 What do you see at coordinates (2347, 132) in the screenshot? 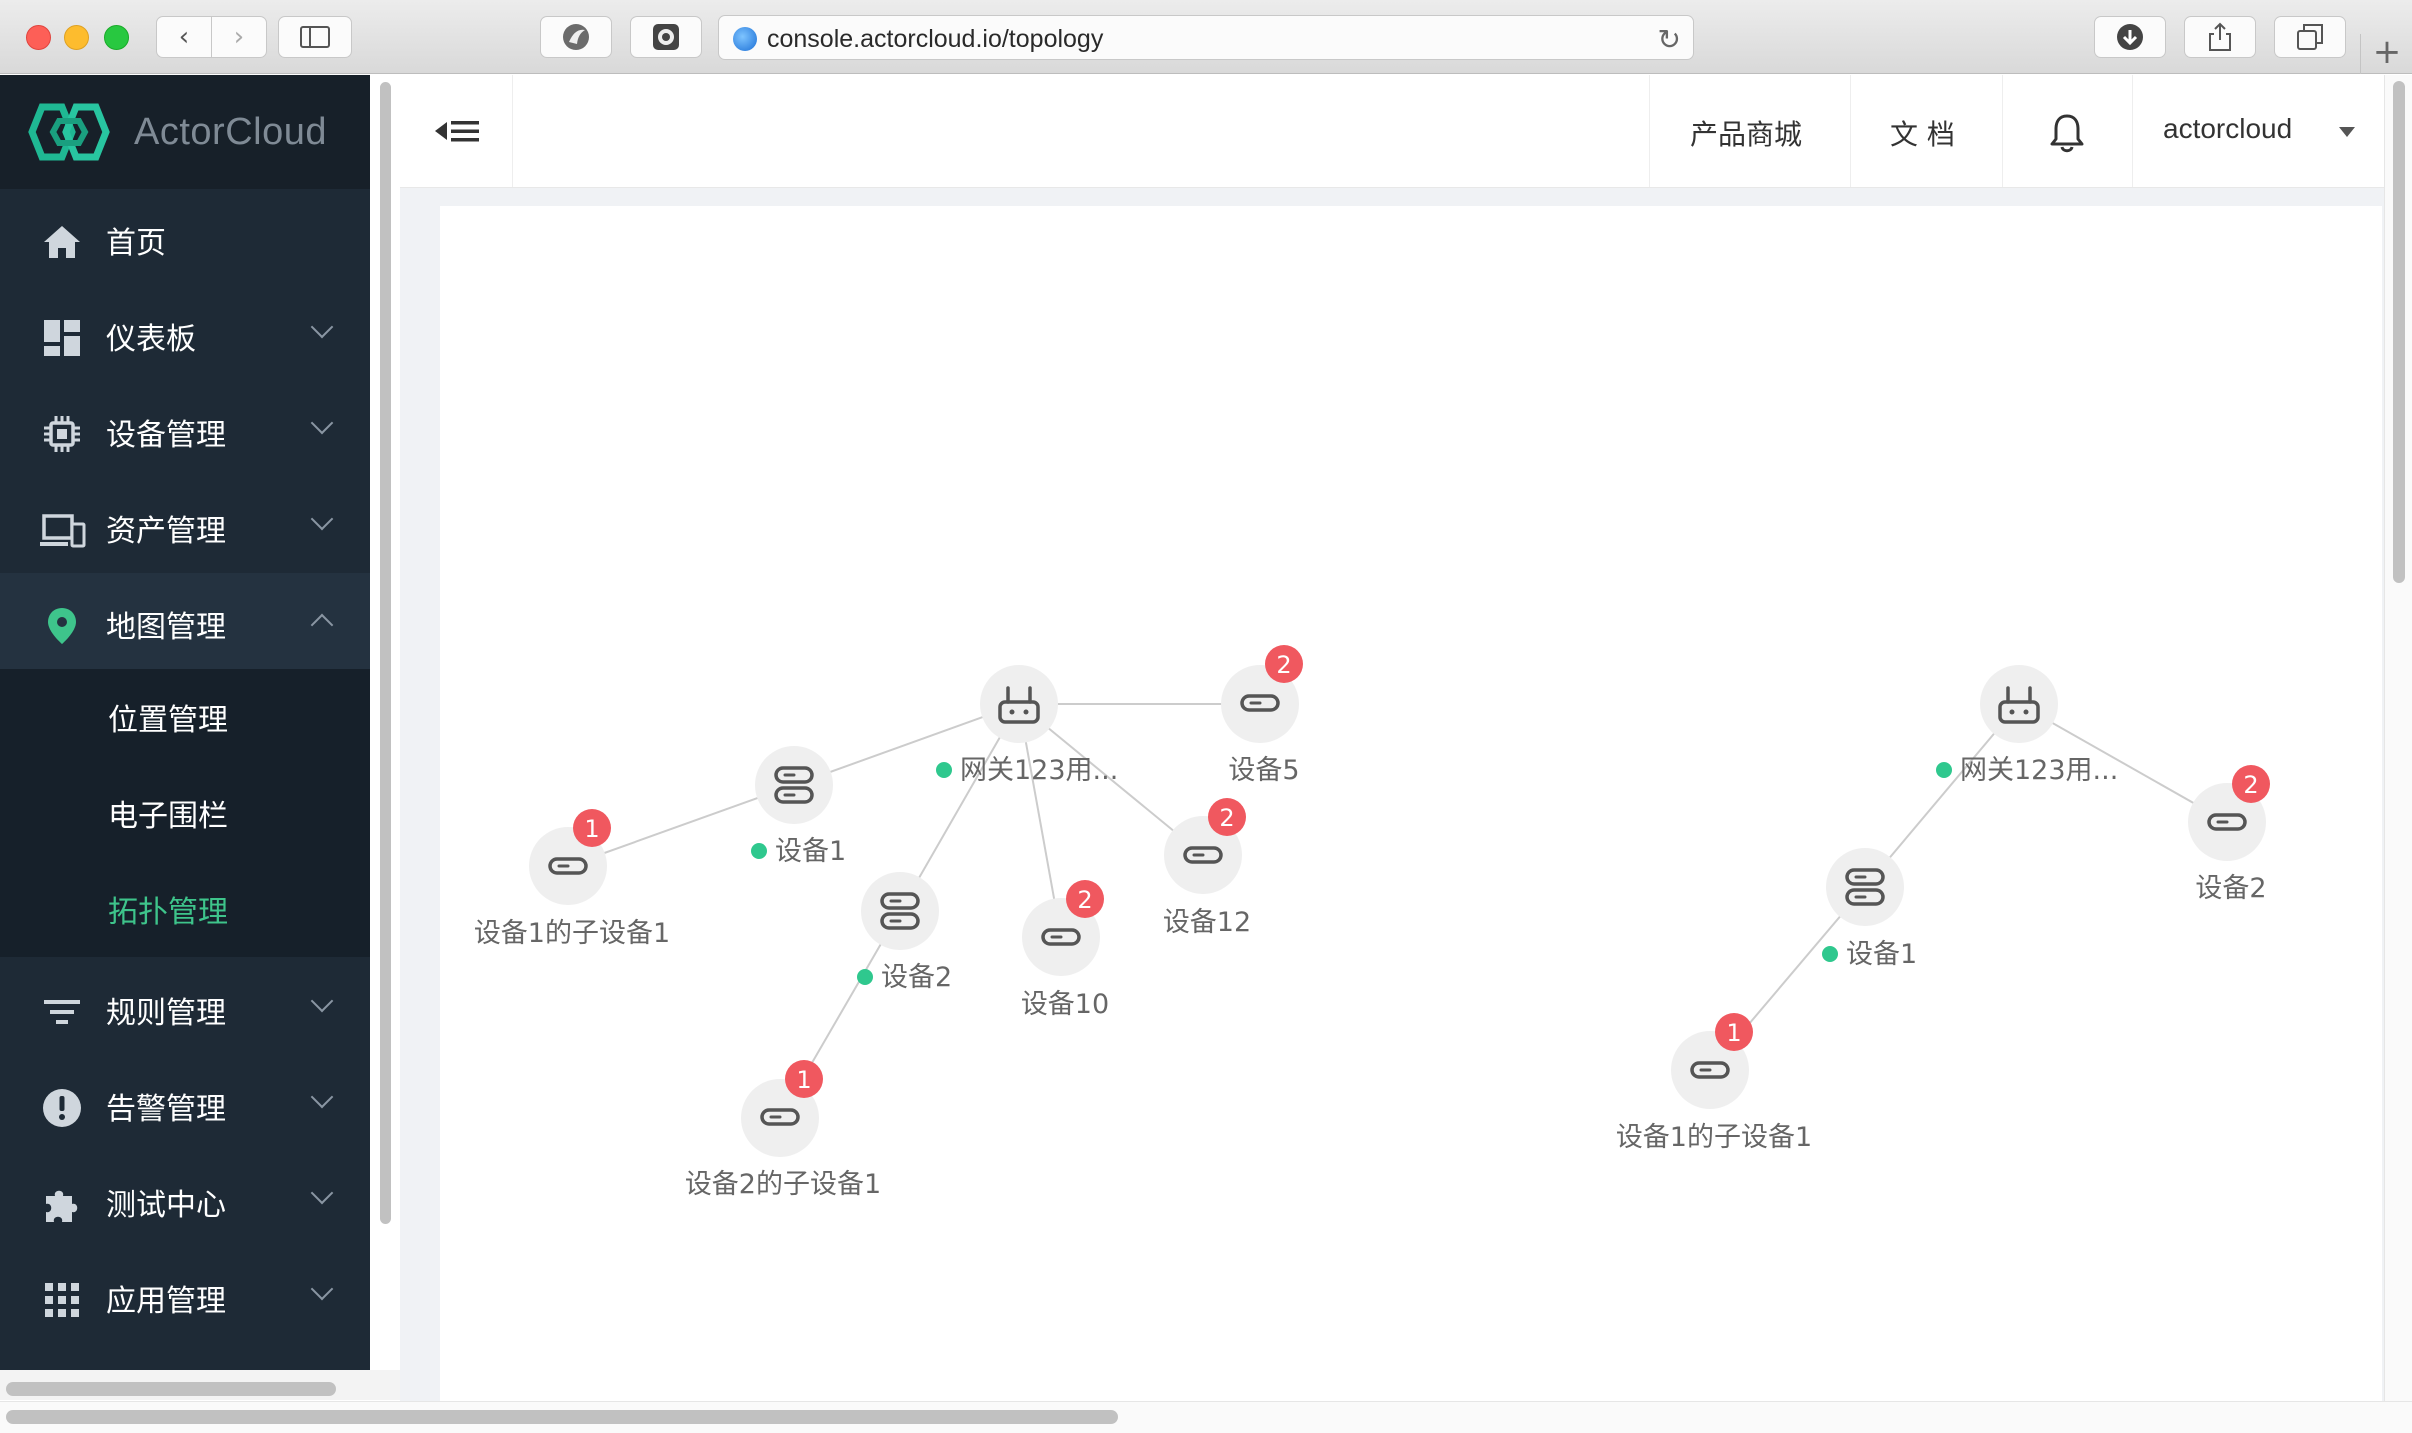
I see `caret-down-icon` at bounding box center [2347, 132].